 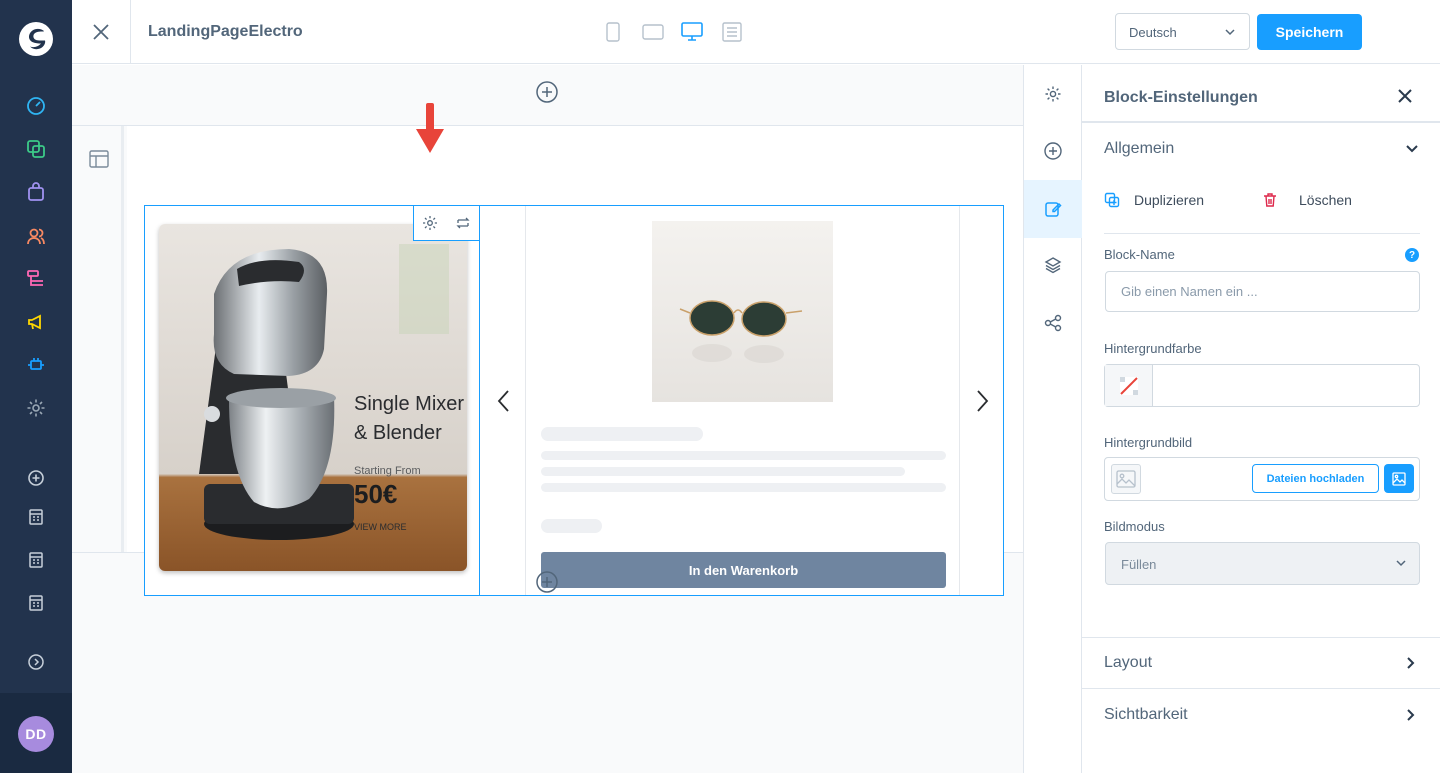 I want to click on banner-price: 50€, so click(x=375, y=494).